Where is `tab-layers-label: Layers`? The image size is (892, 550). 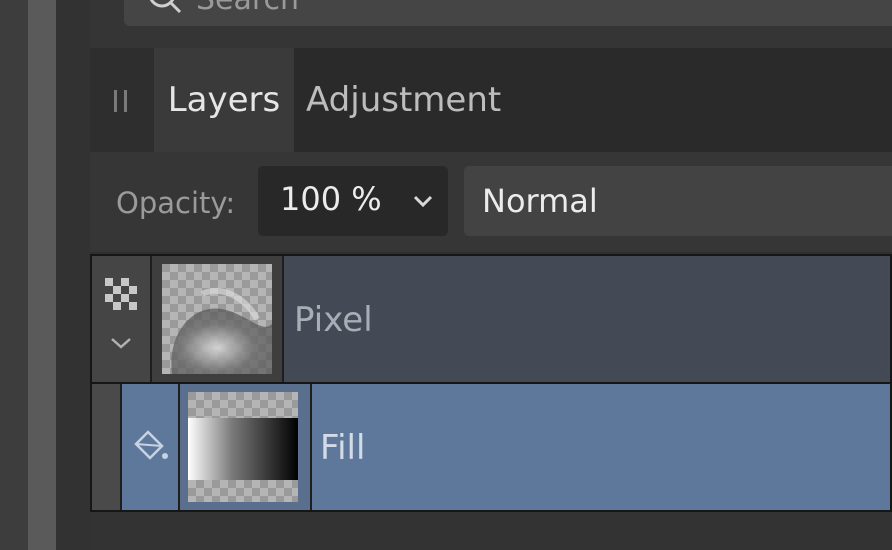
tab-layers-label: Layers is located at coordinates (224, 100).